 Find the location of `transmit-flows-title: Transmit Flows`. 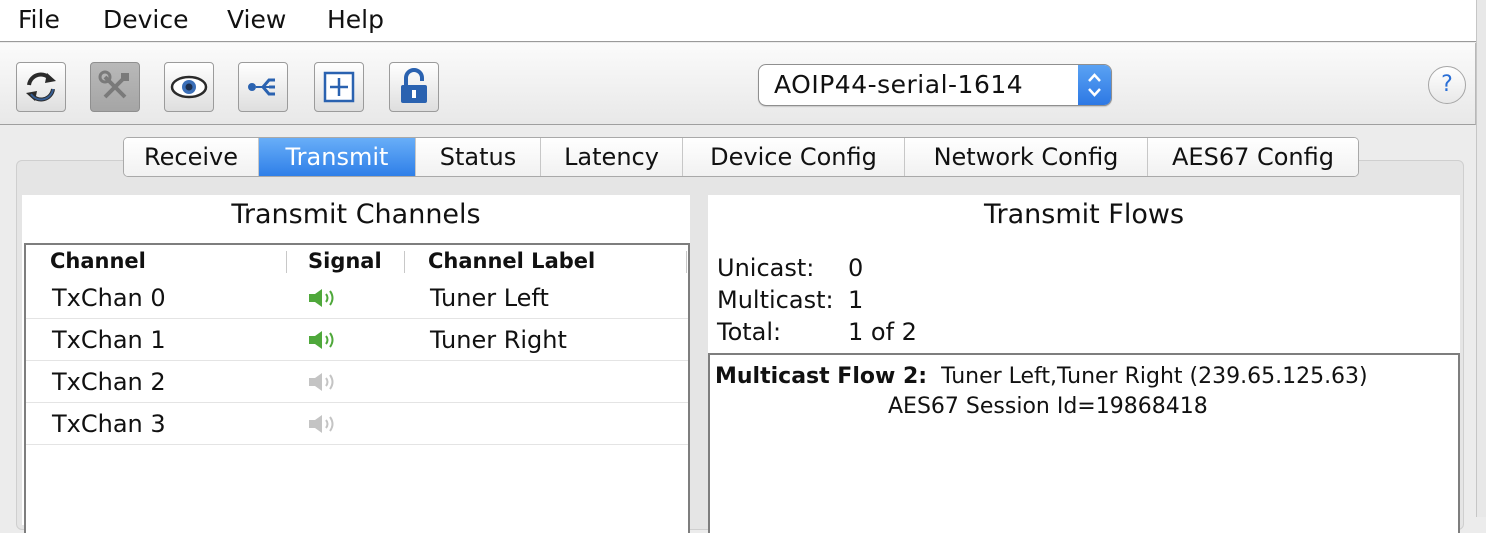

transmit-flows-title: Transmit Flows is located at coordinates (1084, 214).